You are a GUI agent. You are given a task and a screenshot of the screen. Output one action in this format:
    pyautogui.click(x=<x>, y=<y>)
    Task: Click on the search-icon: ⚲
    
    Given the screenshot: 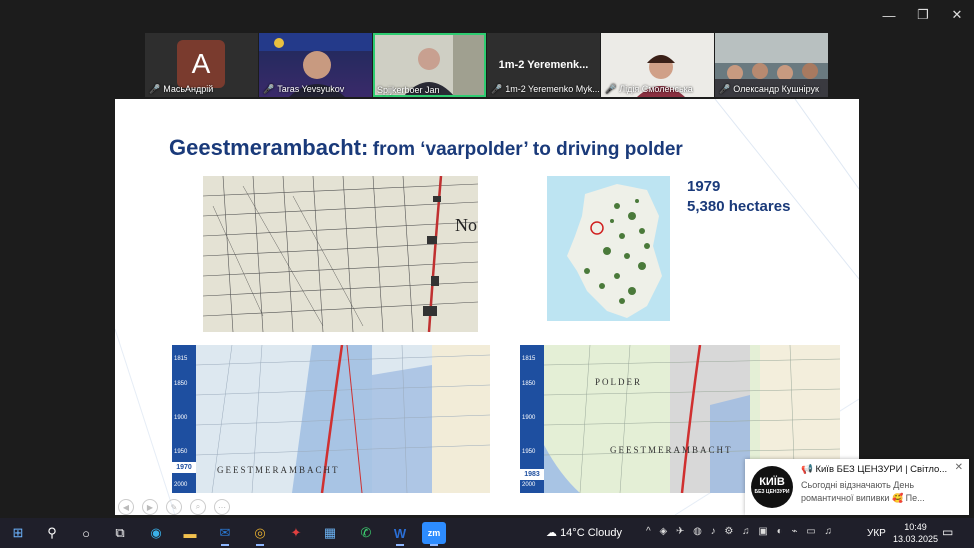 What is the action you would take?
    pyautogui.click(x=52, y=533)
    